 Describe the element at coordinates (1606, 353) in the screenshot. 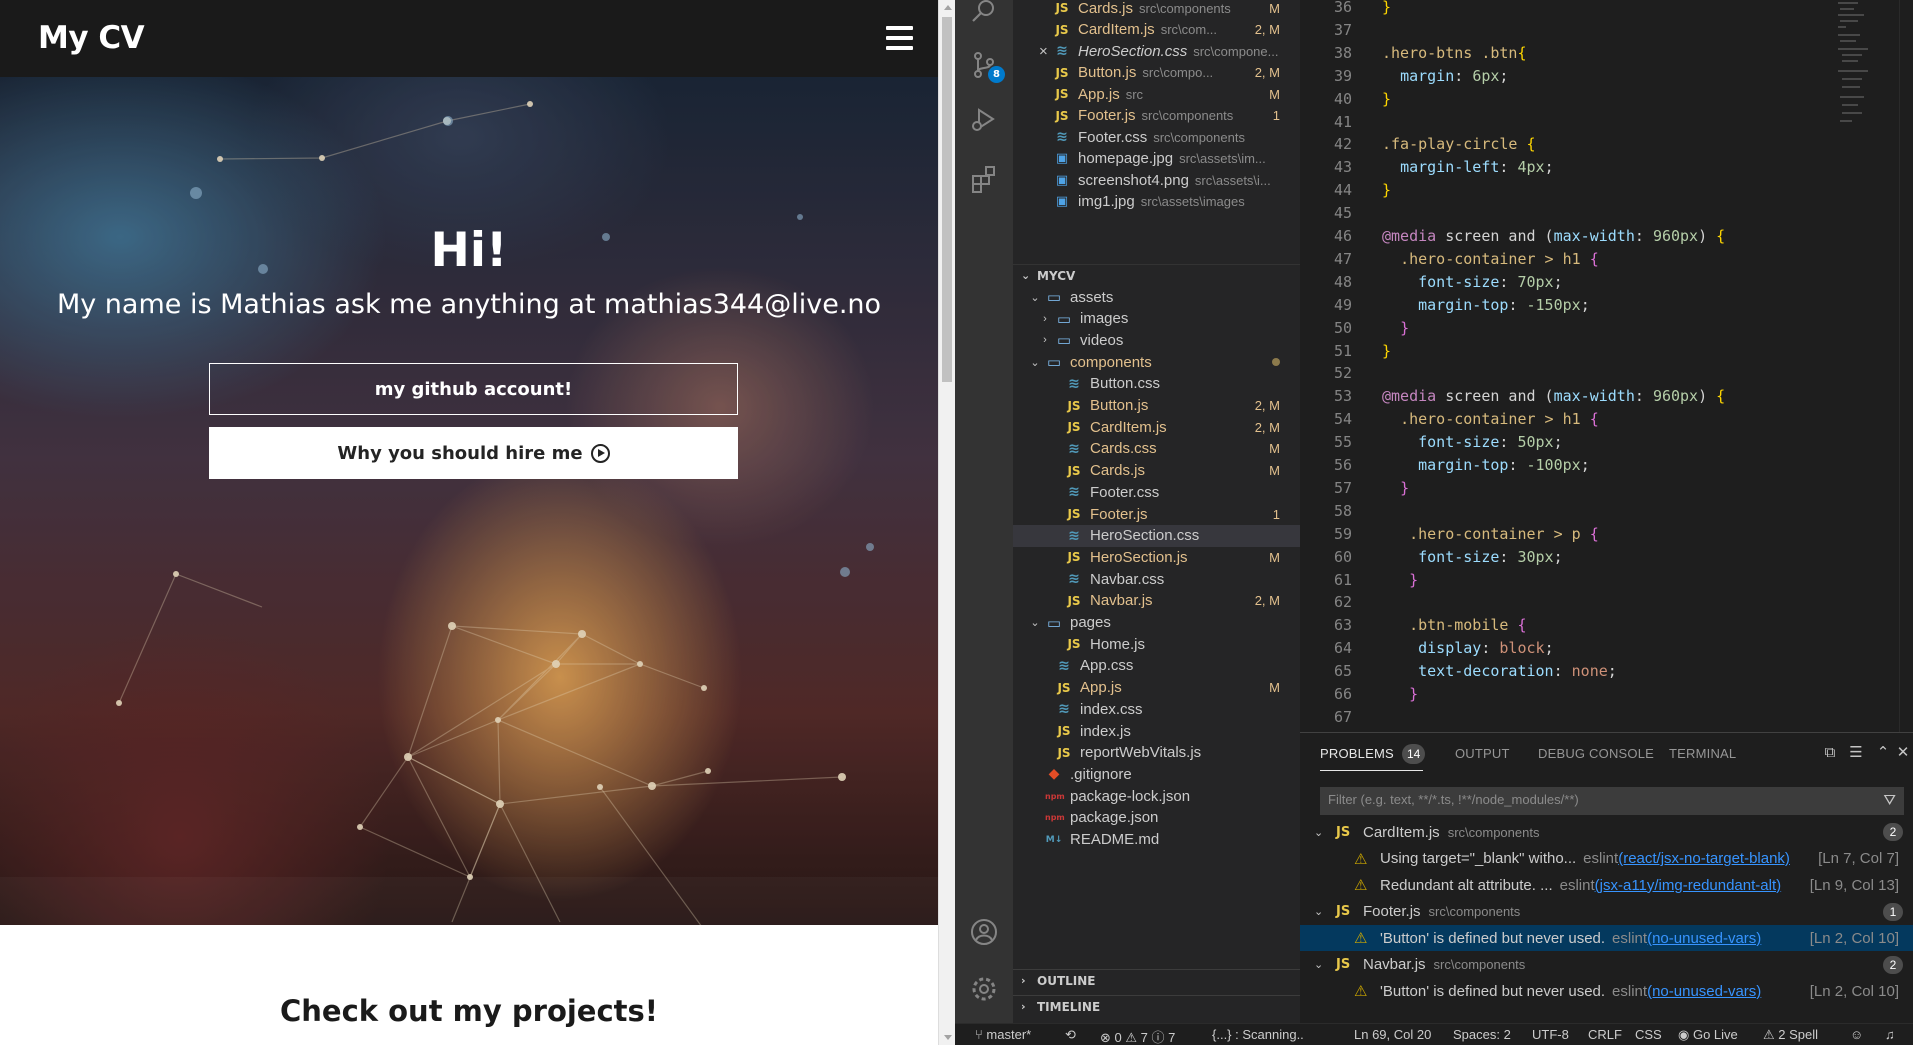

I see `code-line: 51}` at that location.